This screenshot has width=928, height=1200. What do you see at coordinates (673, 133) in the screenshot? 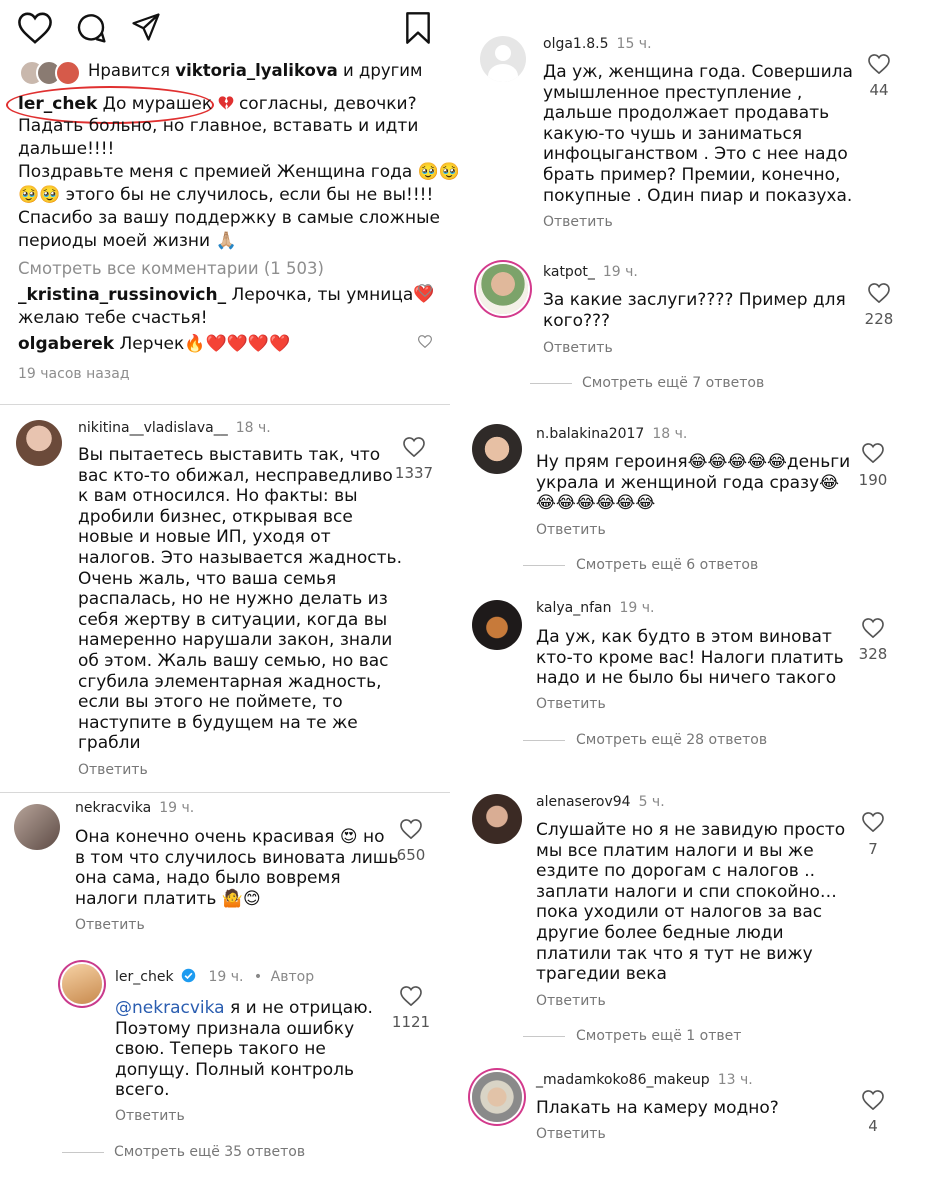
I see `comment-line: какую-то чушь и заниматься` at bounding box center [673, 133].